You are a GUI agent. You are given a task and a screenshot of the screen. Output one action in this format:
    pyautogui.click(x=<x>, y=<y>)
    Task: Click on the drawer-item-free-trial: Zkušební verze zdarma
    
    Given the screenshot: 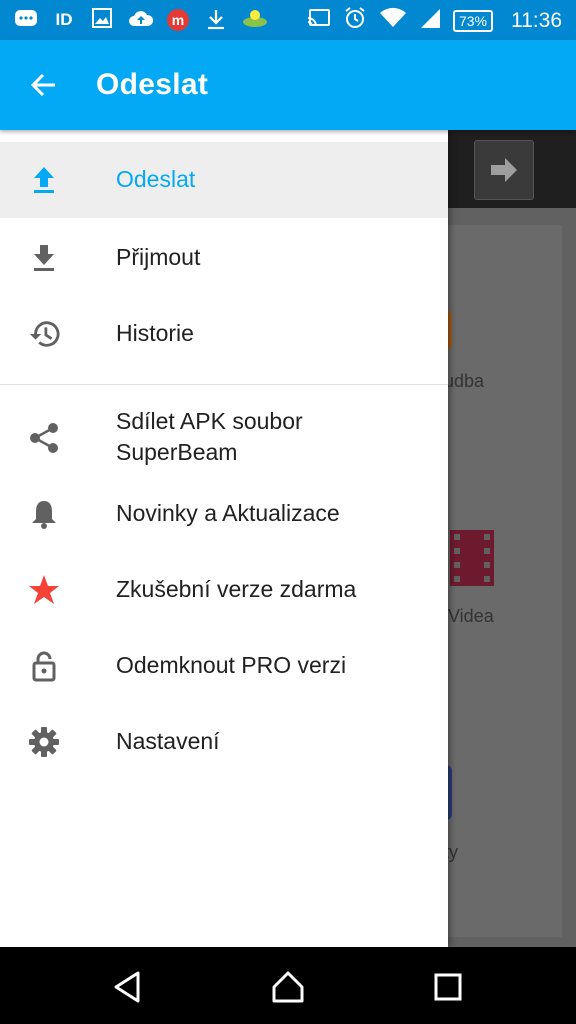 What is the action you would take?
    pyautogui.click(x=224, y=590)
    